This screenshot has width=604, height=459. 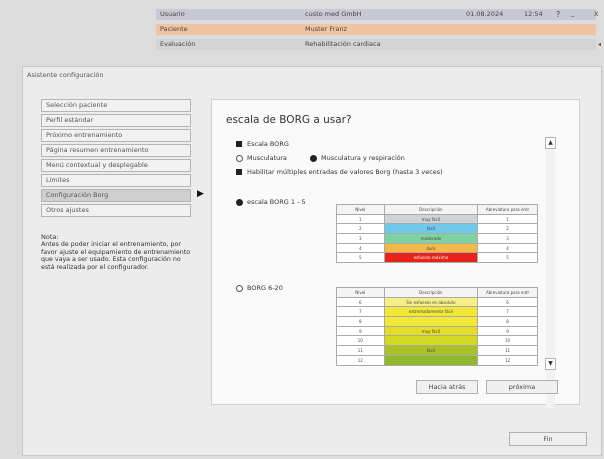 What do you see at coordinates (507, 321) in the screenshot?
I see `cell-abbr: 8` at bounding box center [507, 321].